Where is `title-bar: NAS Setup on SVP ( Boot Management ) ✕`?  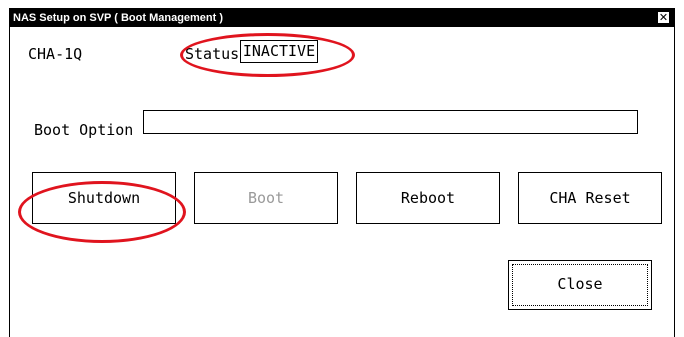
title-bar: NAS Setup on SVP ( Boot Management ) ✕ is located at coordinates (342, 18).